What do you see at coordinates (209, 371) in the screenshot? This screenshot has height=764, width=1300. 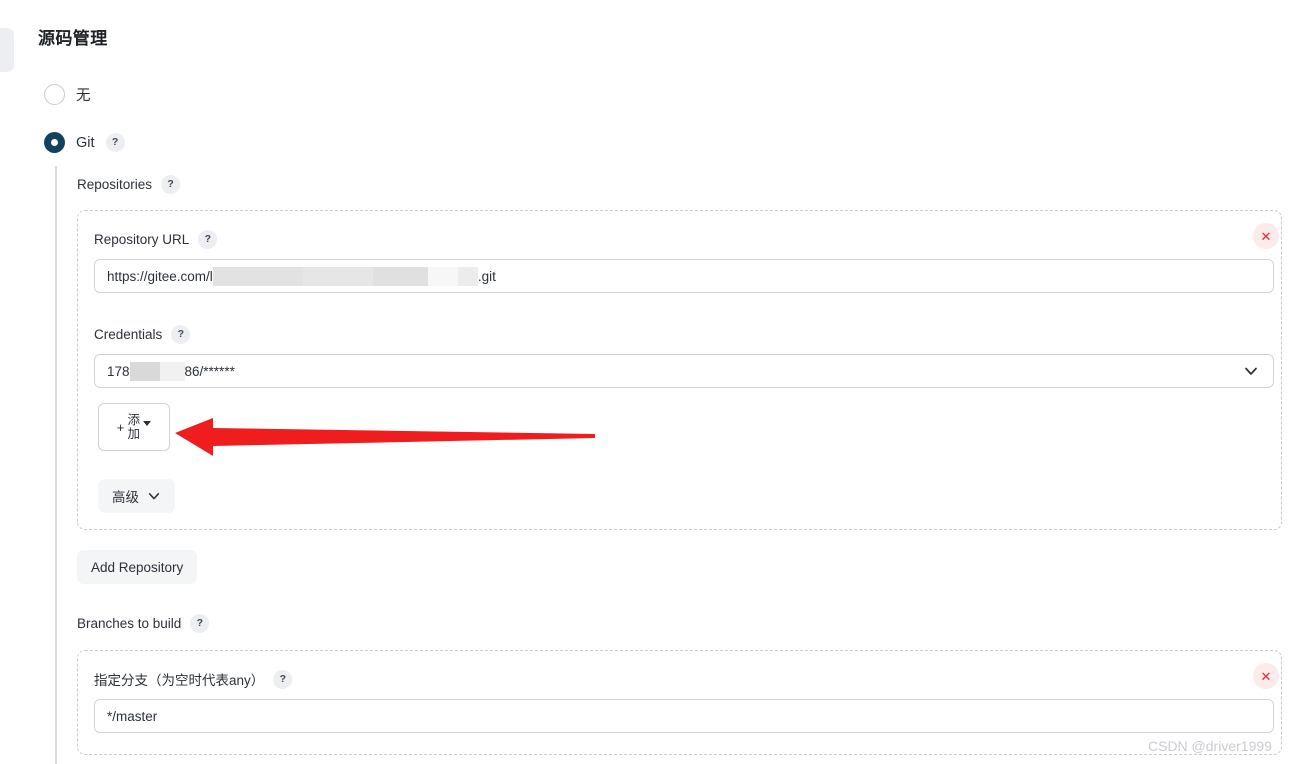 I see `credentials-value-suffix: 86/******` at bounding box center [209, 371].